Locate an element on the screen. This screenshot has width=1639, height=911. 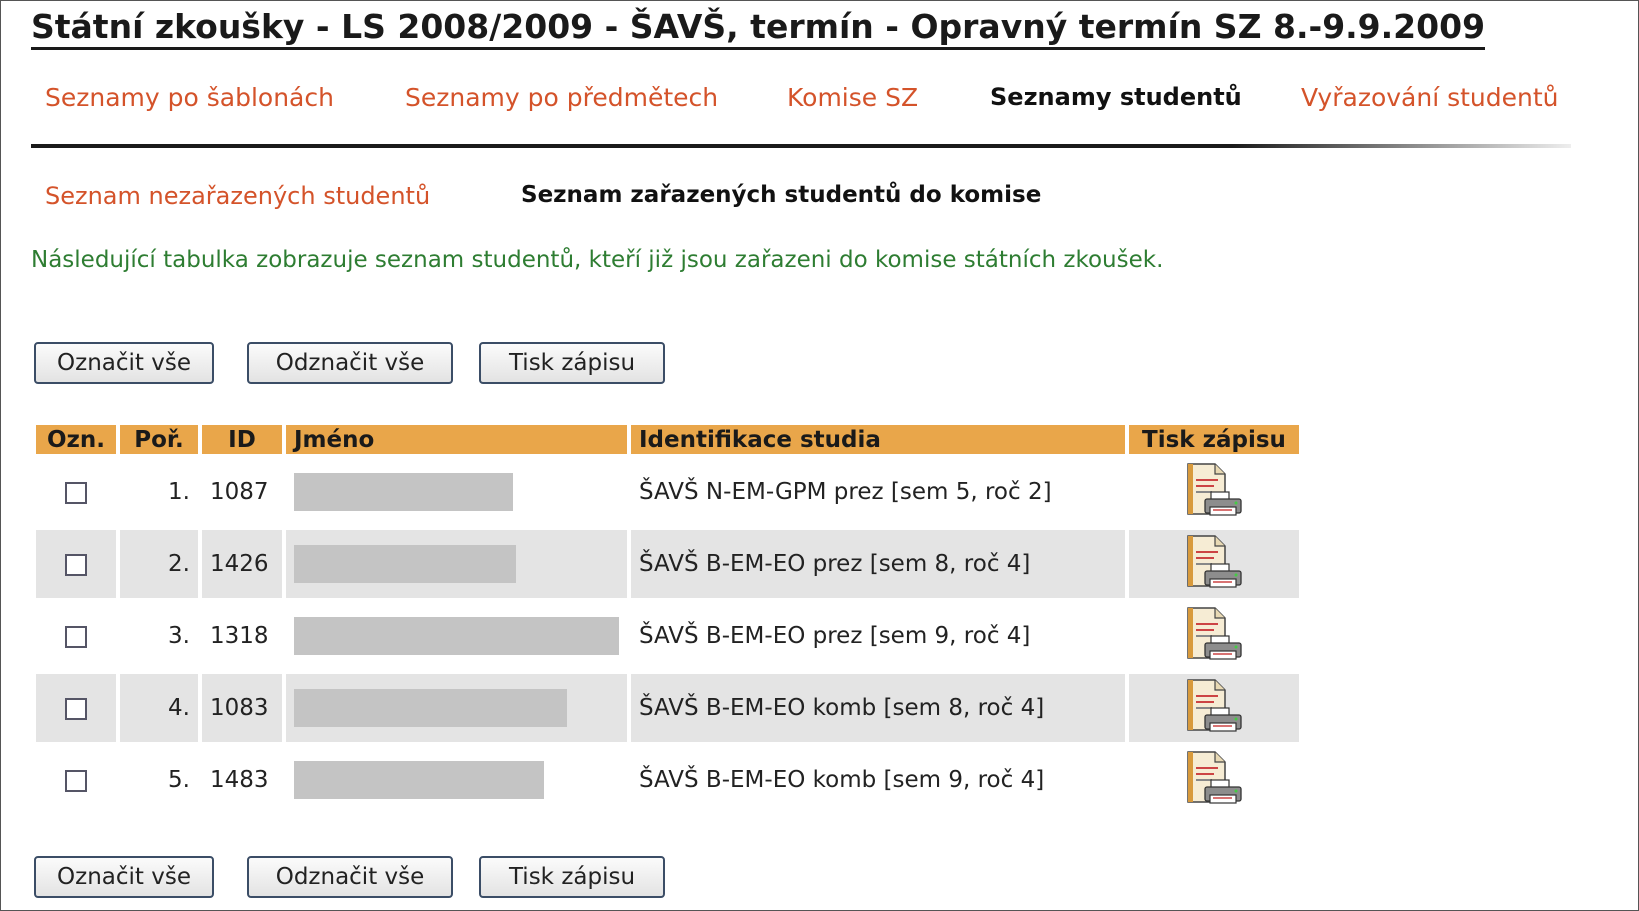
tab-divider is located at coordinates (801, 146).